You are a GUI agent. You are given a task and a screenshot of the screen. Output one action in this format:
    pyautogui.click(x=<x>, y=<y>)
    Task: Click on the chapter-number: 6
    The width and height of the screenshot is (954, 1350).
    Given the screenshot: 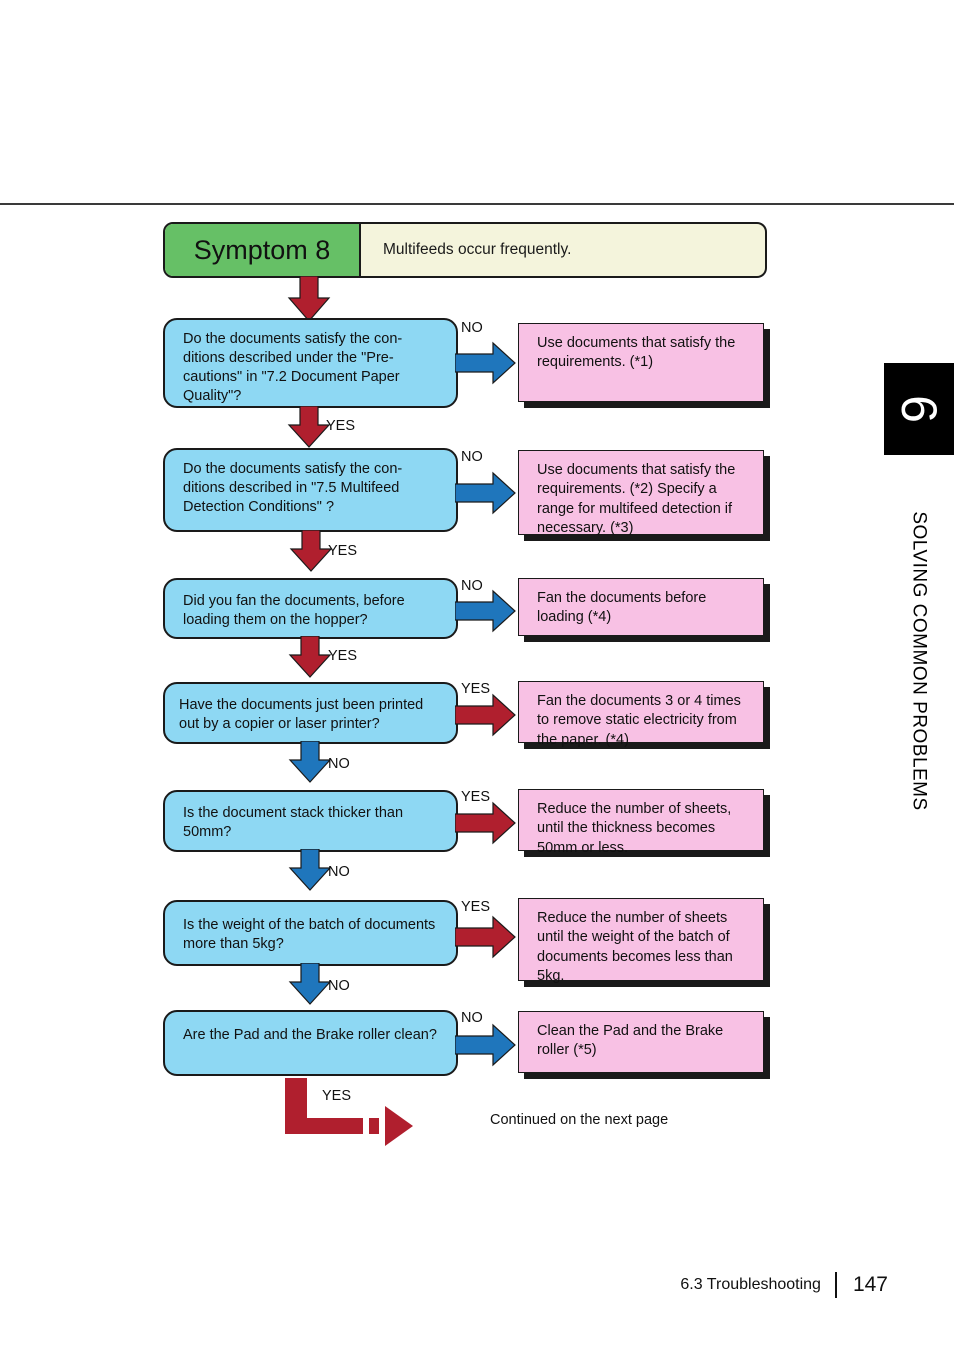 What is the action you would take?
    pyautogui.click(x=919, y=409)
    